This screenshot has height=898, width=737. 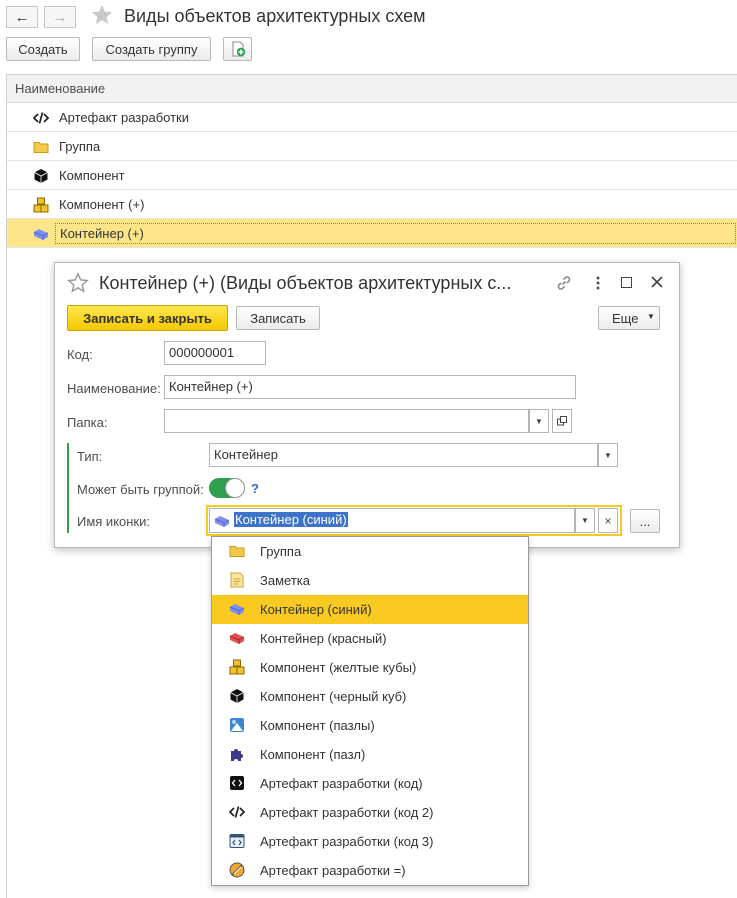 What do you see at coordinates (626, 282) in the screenshot?
I see `maximize-icon` at bounding box center [626, 282].